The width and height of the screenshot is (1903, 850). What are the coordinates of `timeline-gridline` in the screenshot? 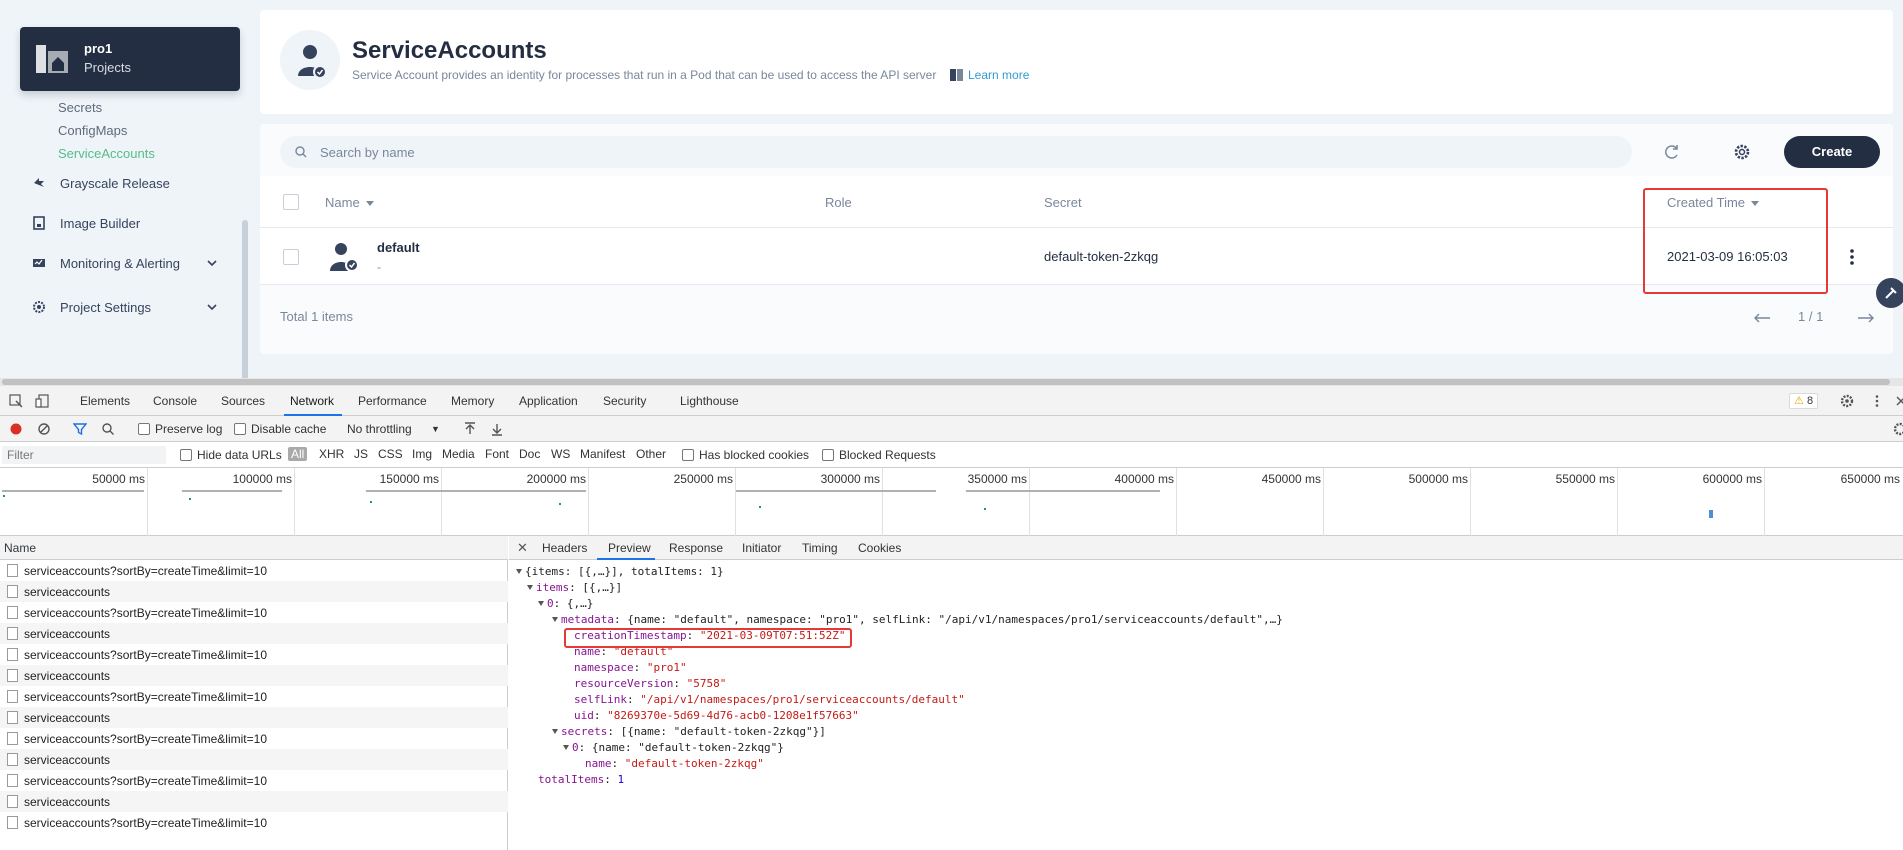 It's located at (1176, 502).